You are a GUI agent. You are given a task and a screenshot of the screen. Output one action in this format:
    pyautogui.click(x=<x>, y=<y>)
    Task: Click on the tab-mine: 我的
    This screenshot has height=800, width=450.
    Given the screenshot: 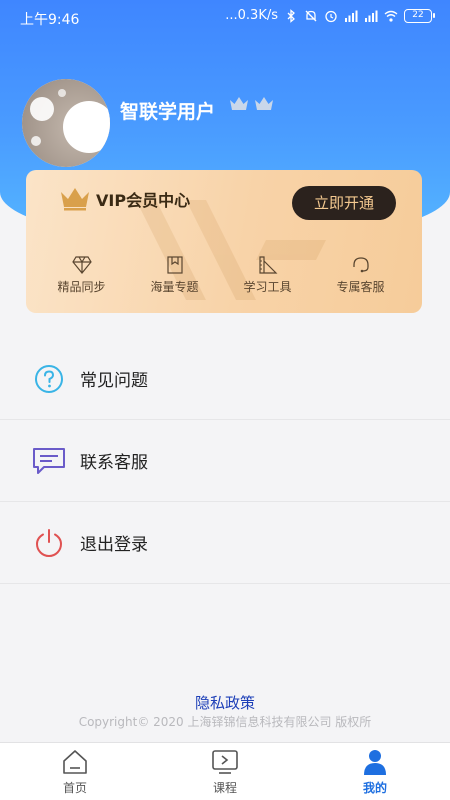 What is the action you would take?
    pyautogui.click(x=375, y=771)
    